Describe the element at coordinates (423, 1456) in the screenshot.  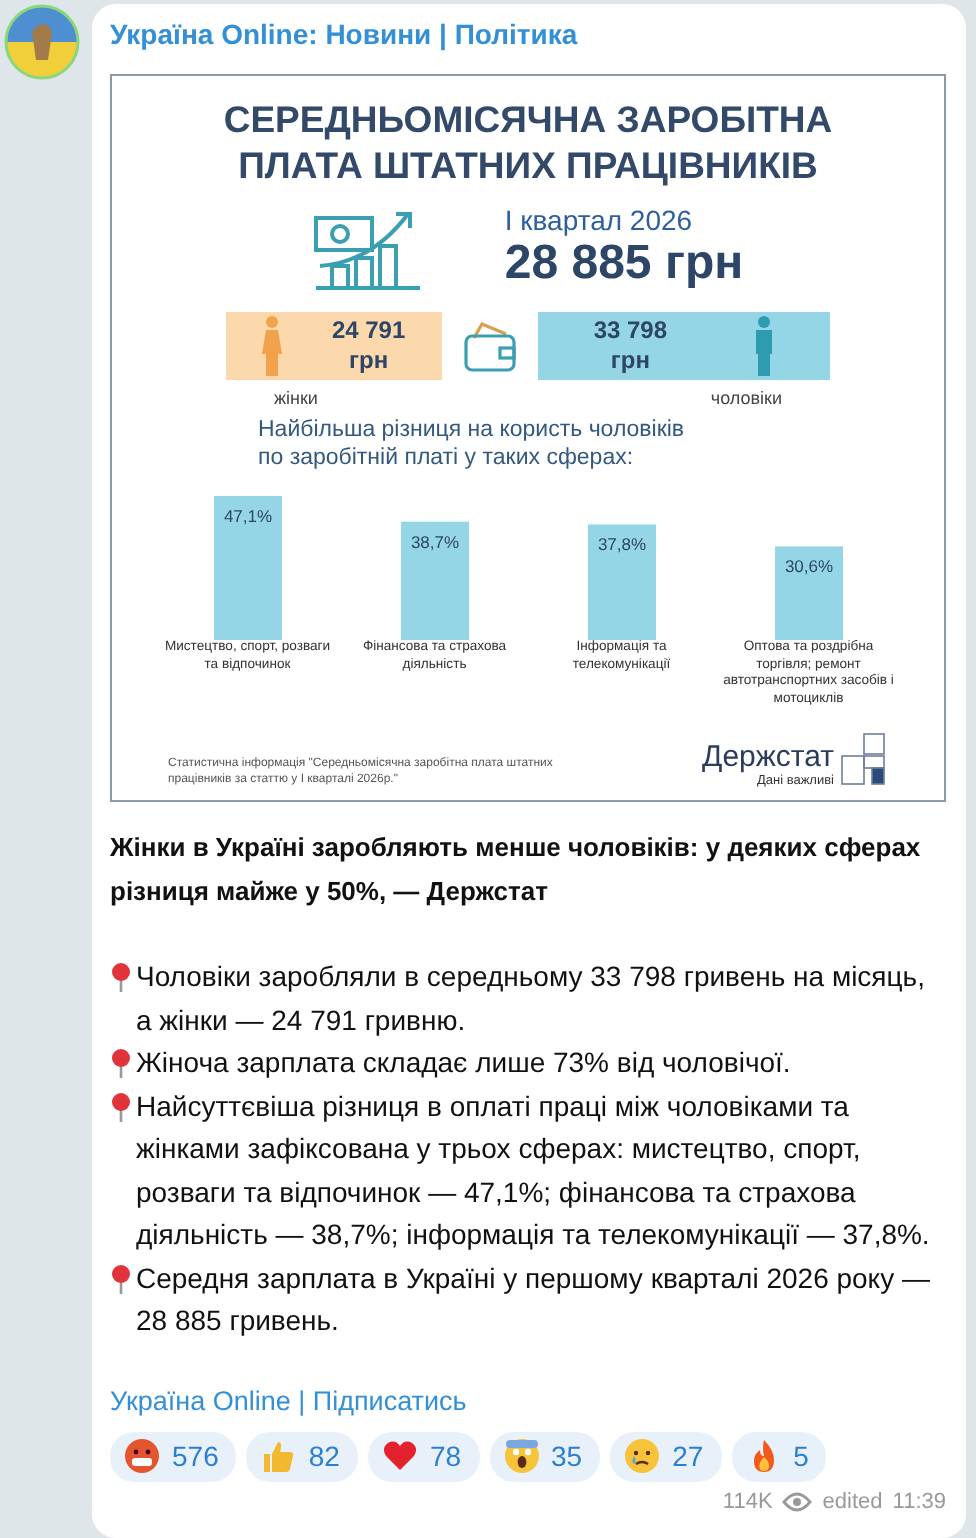
I see `reaction-button: 78` at that location.